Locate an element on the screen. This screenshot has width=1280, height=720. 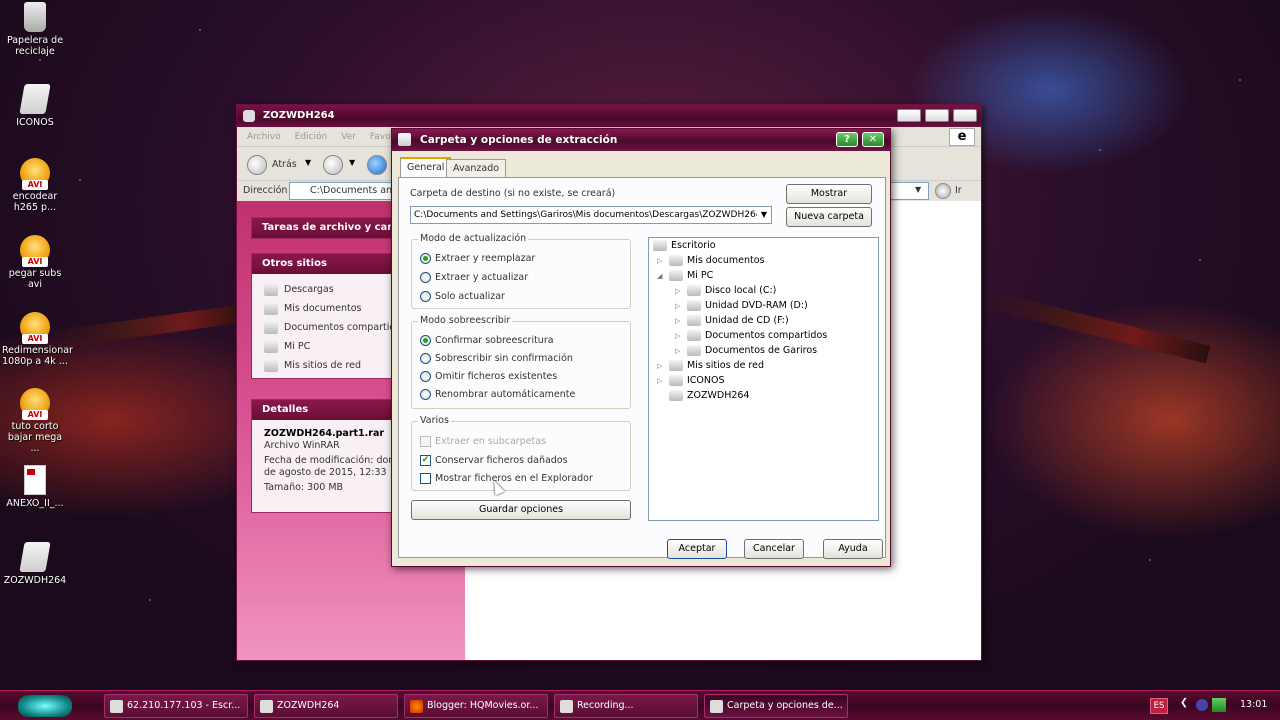
tree-item-disco-local: ▷ Disco local (C:) is located at coordinates (725, 290).